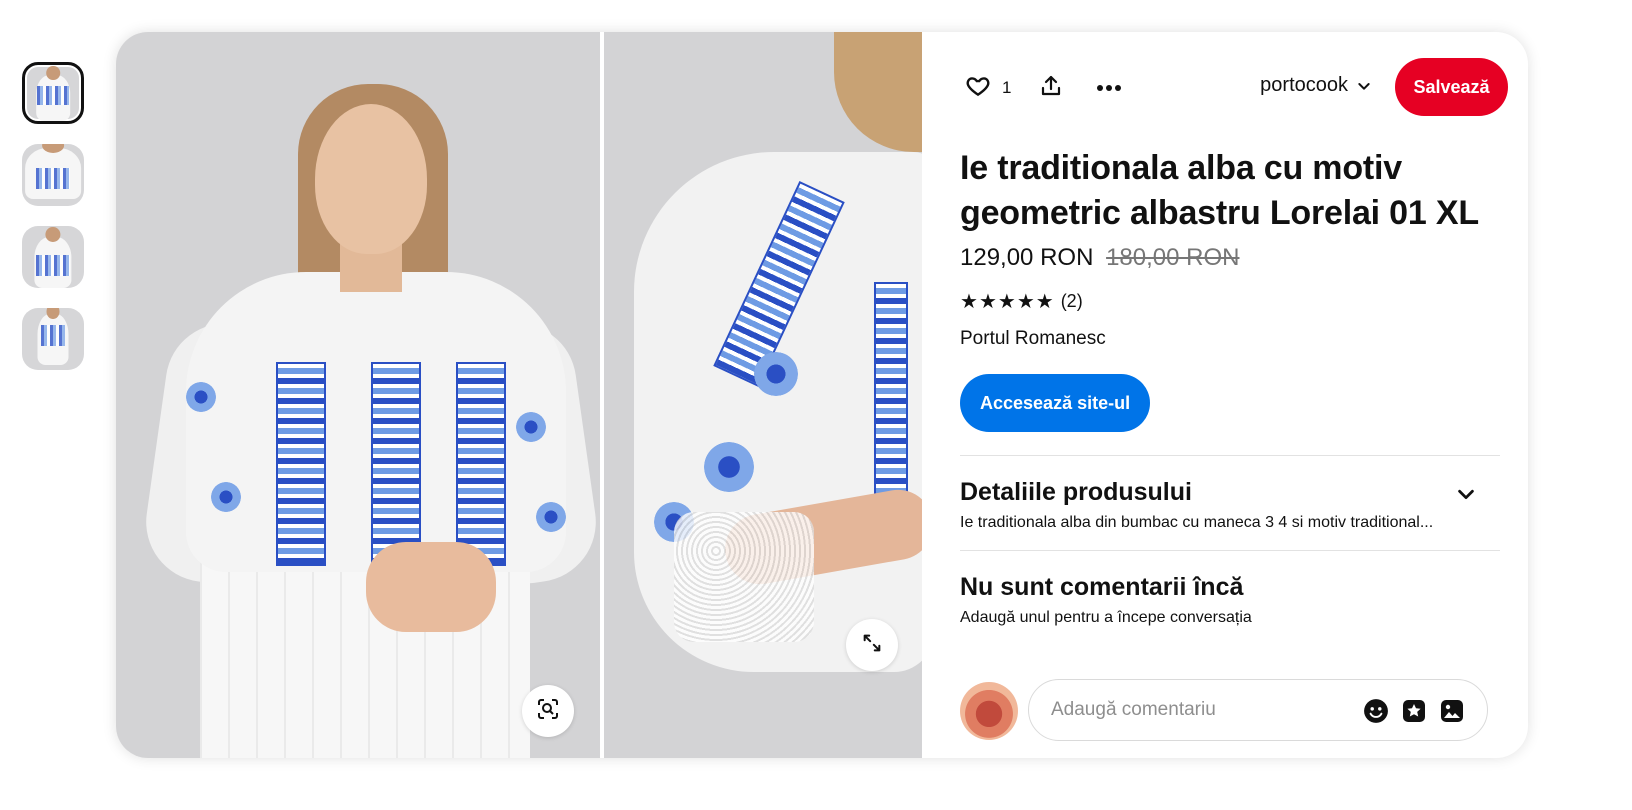 Image resolution: width=1632 pixels, height=810 pixels. I want to click on more-icon, so click(1109, 88).